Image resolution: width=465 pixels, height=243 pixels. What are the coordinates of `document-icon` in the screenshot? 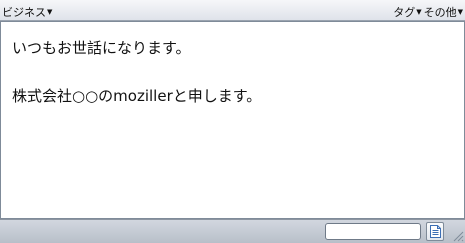 It's located at (435, 231).